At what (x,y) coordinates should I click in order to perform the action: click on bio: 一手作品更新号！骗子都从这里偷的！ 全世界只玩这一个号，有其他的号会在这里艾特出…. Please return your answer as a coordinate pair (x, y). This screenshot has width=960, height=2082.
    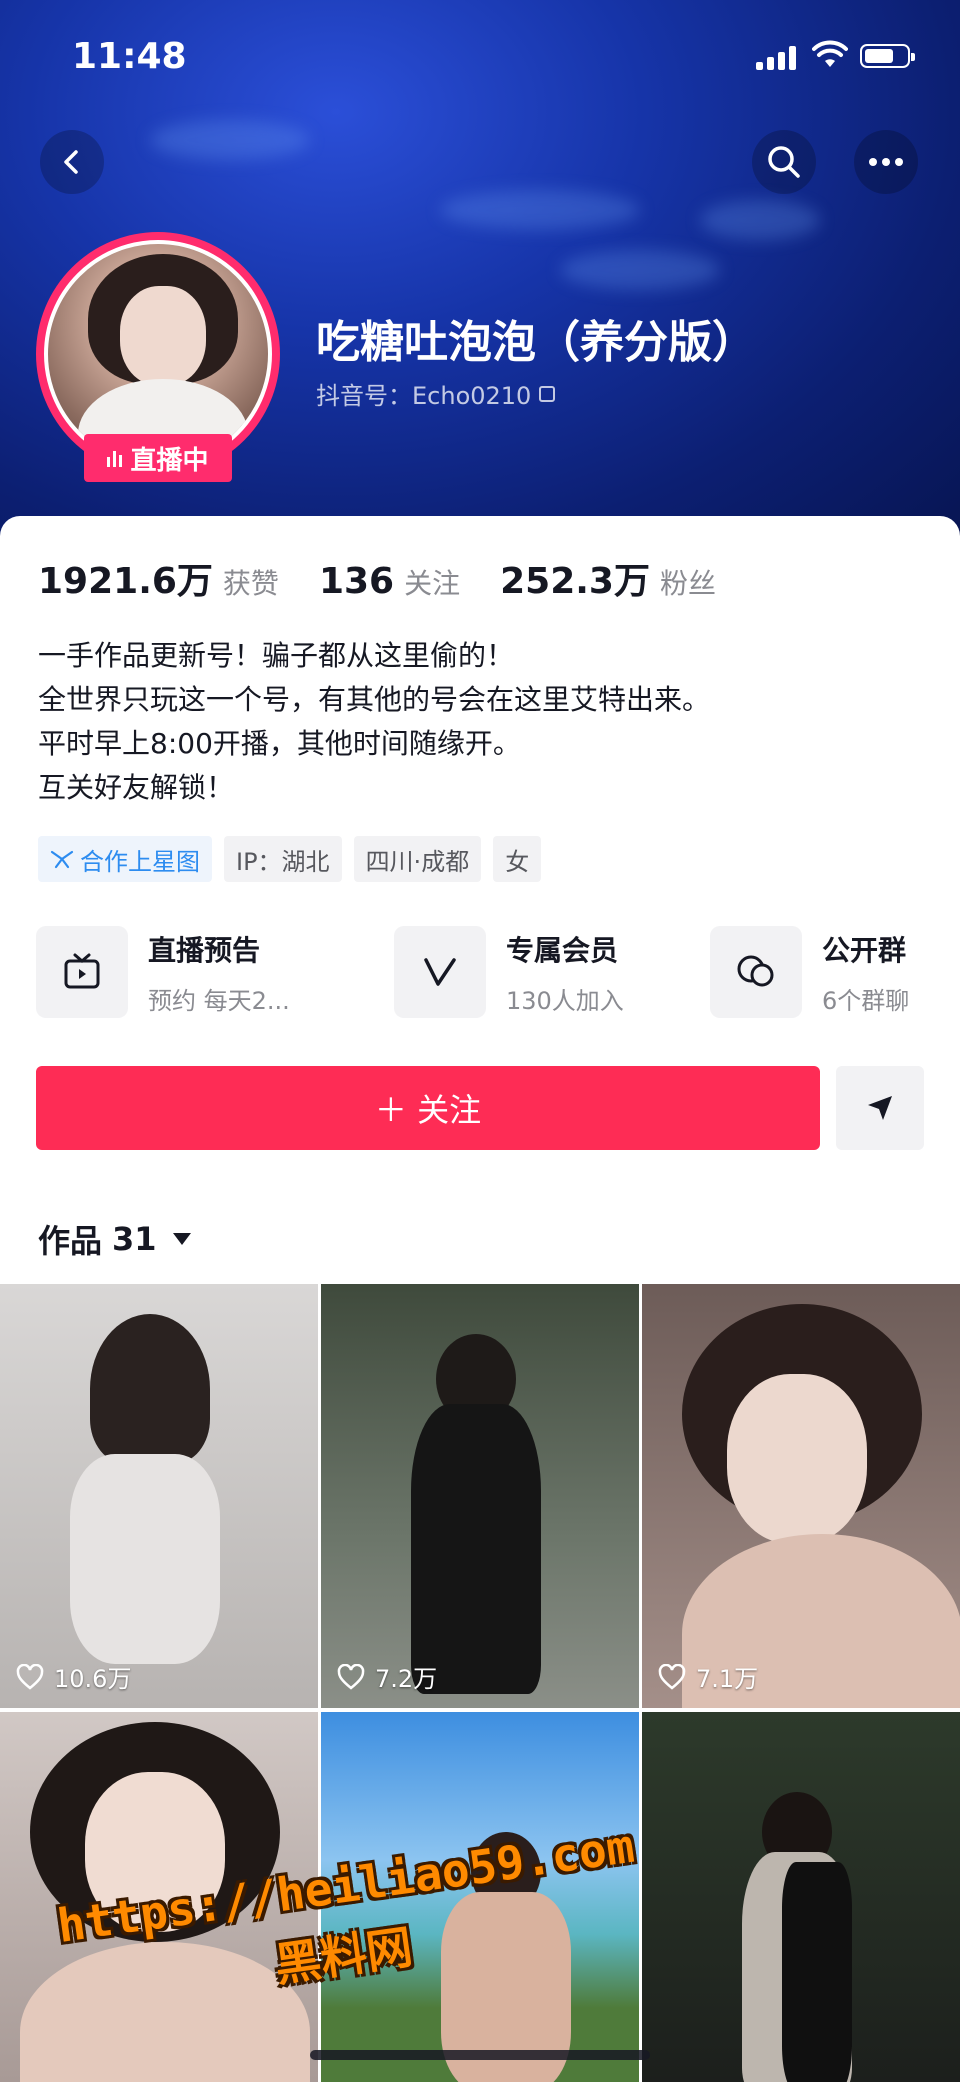
    Looking at the image, I should click on (478, 722).